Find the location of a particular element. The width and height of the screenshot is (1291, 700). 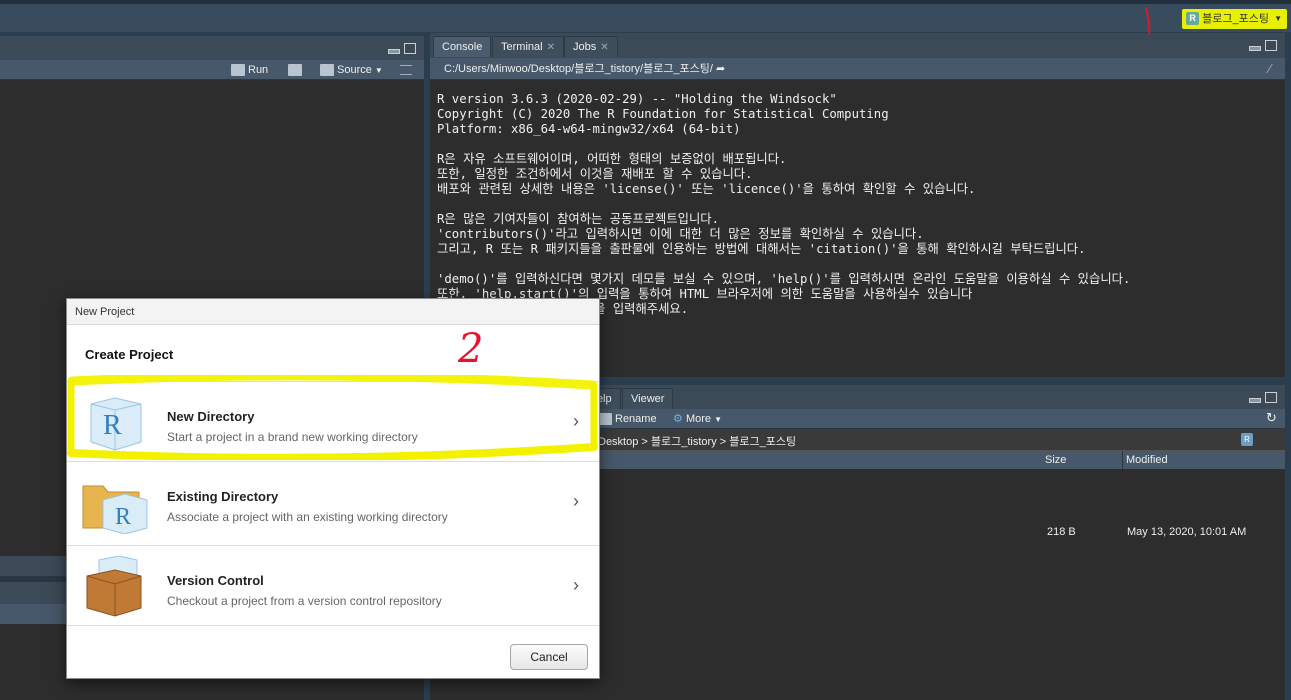

dialog-heading: Create Project is located at coordinates (129, 354).